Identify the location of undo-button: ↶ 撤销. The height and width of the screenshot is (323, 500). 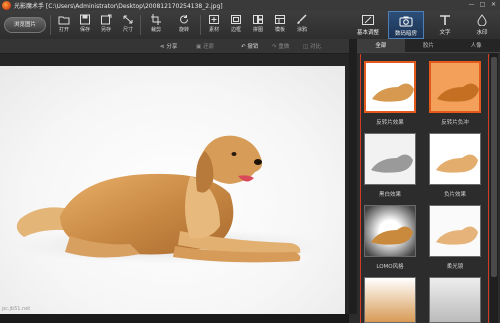
(249, 46).